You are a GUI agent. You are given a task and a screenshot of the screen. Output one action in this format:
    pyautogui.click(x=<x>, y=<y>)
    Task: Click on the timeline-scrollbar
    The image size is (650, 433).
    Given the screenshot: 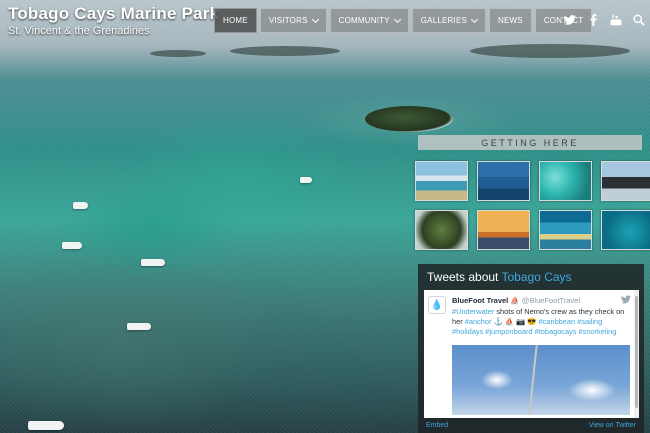 What is the action you would take?
    pyautogui.click(x=636, y=354)
    